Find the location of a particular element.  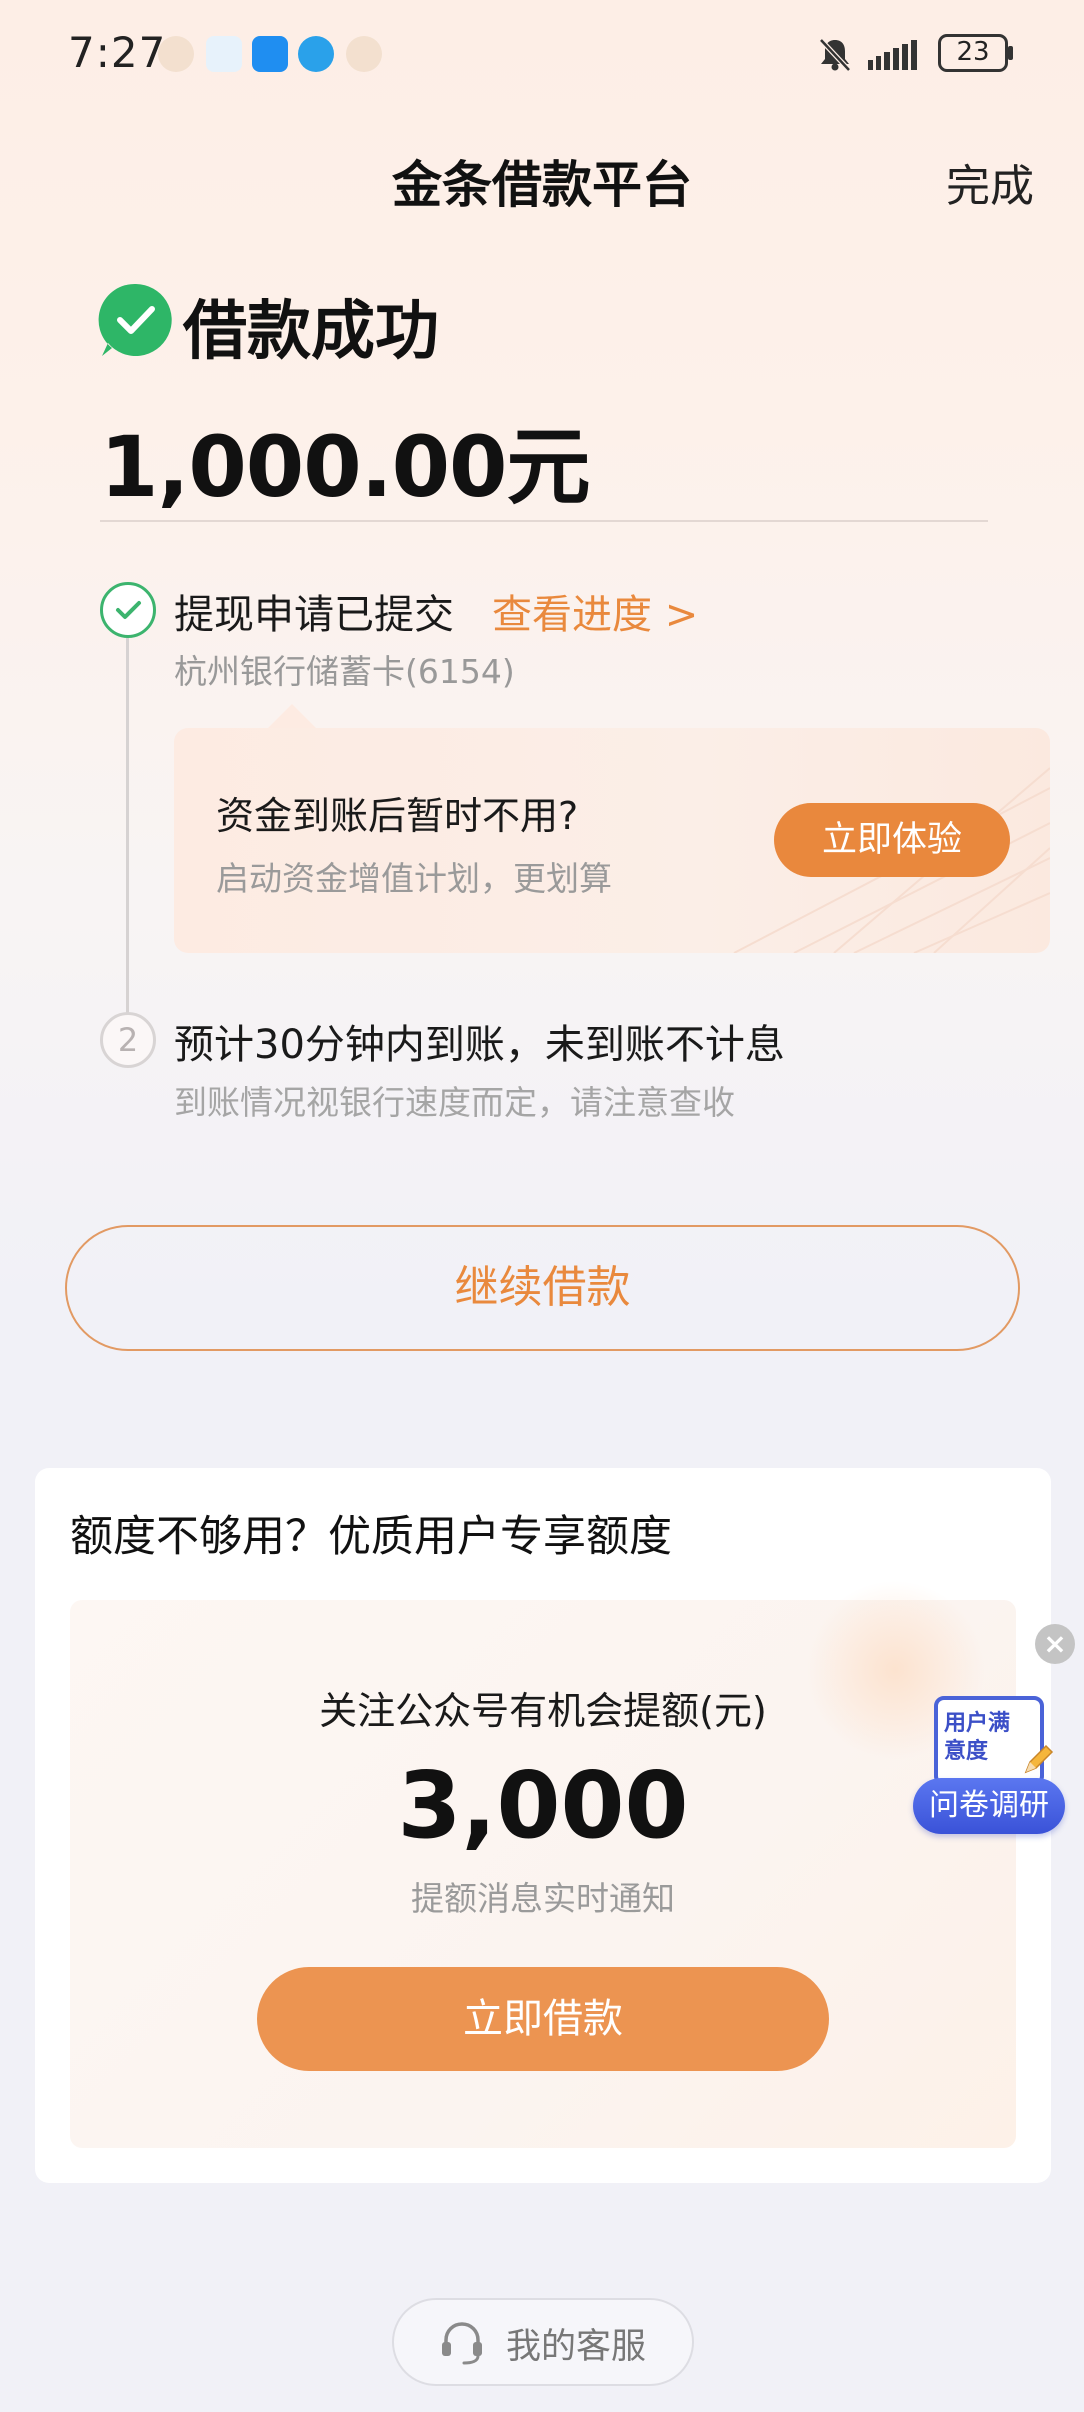

step2-subtitle: 到账情况视银行速度而定，请注意查收 is located at coordinates (454, 1102).